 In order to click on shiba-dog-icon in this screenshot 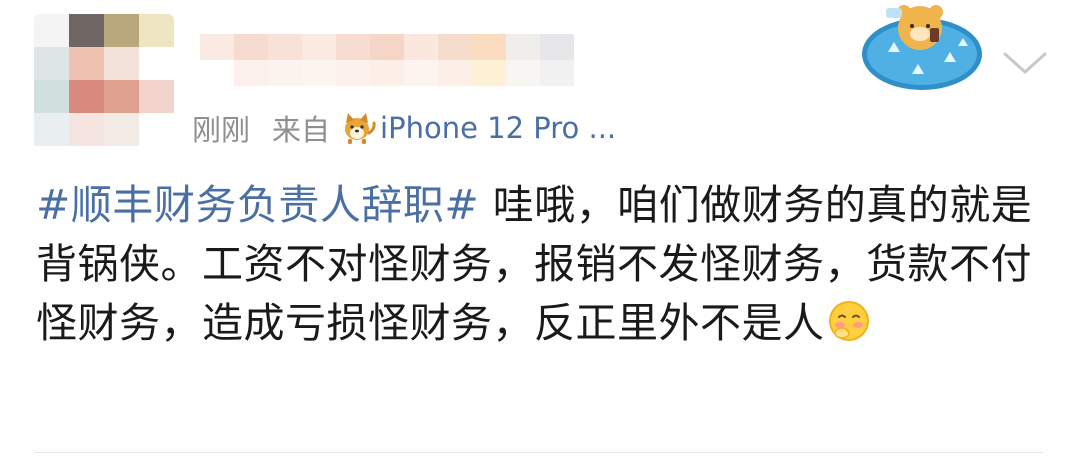, I will do `click(358, 128)`.